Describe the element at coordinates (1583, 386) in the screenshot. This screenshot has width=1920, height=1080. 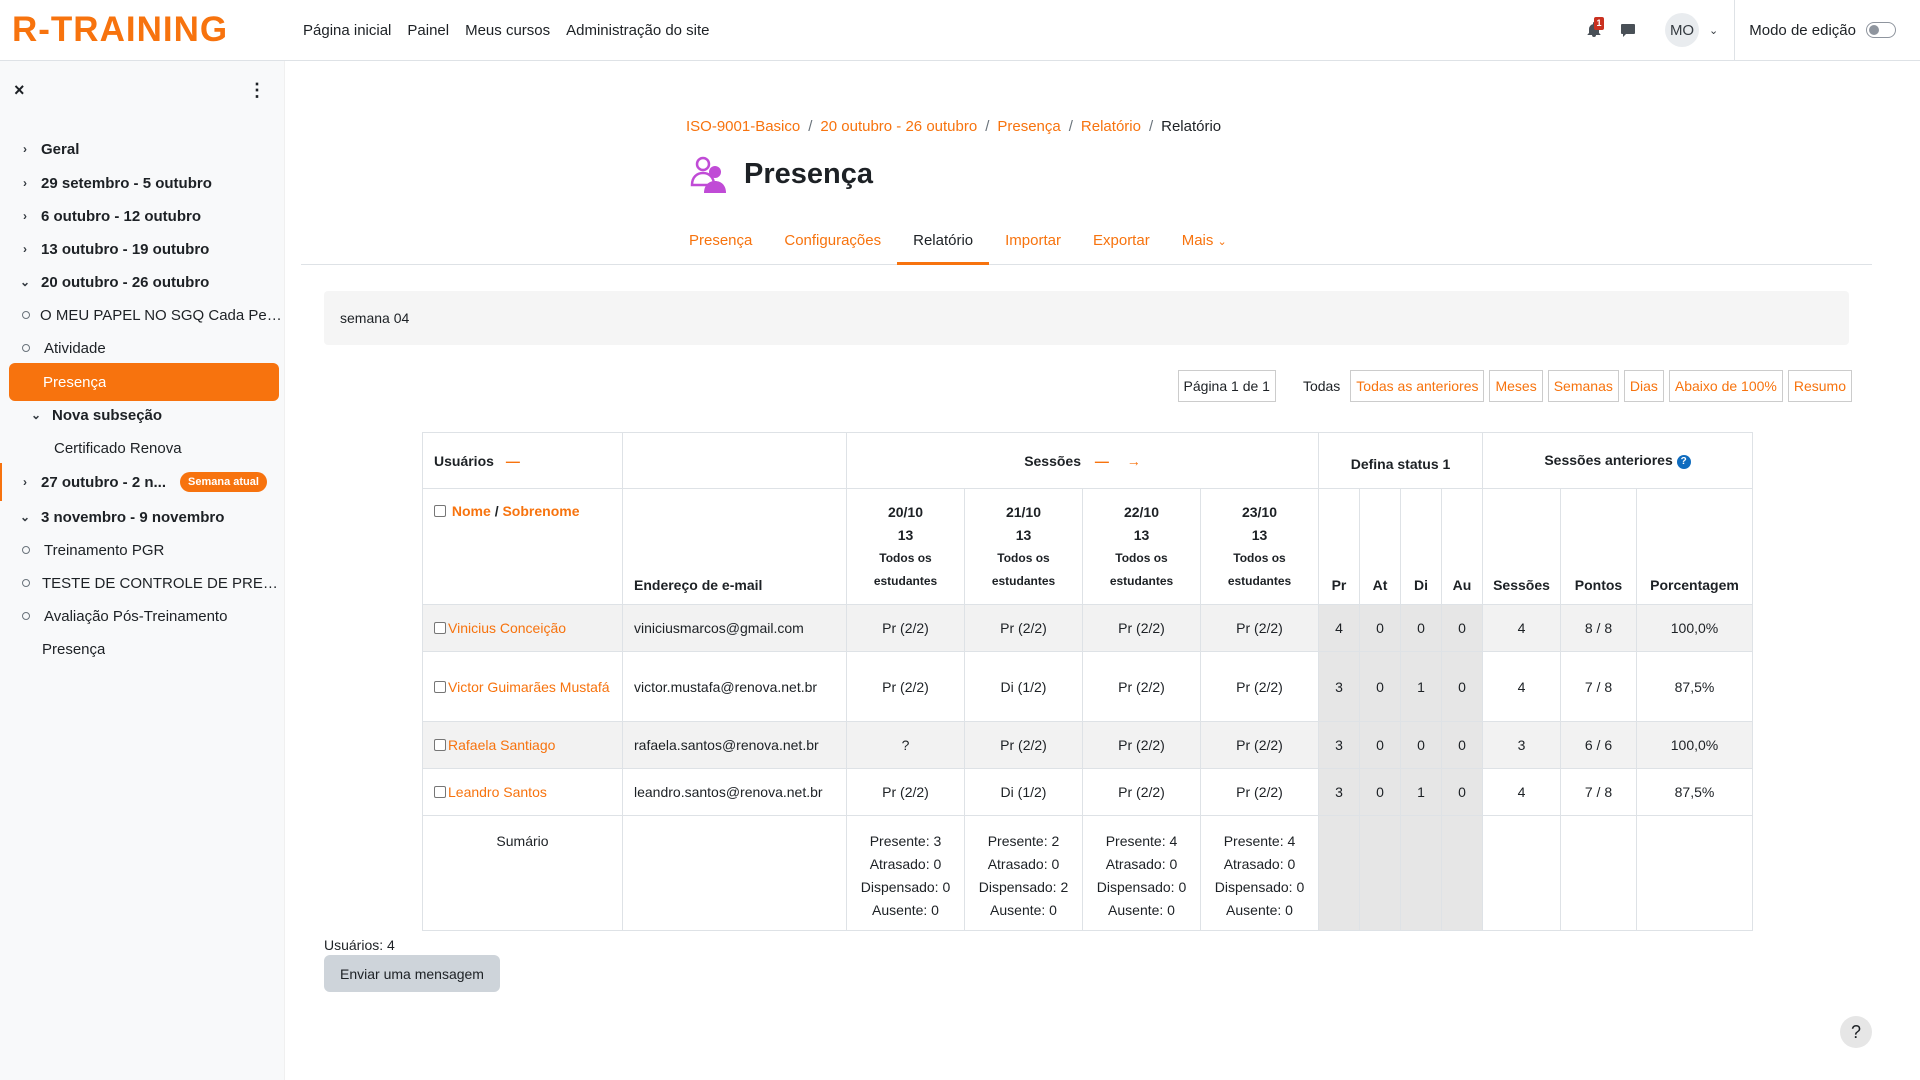
I see `filter-weeks-button: Semanas` at that location.